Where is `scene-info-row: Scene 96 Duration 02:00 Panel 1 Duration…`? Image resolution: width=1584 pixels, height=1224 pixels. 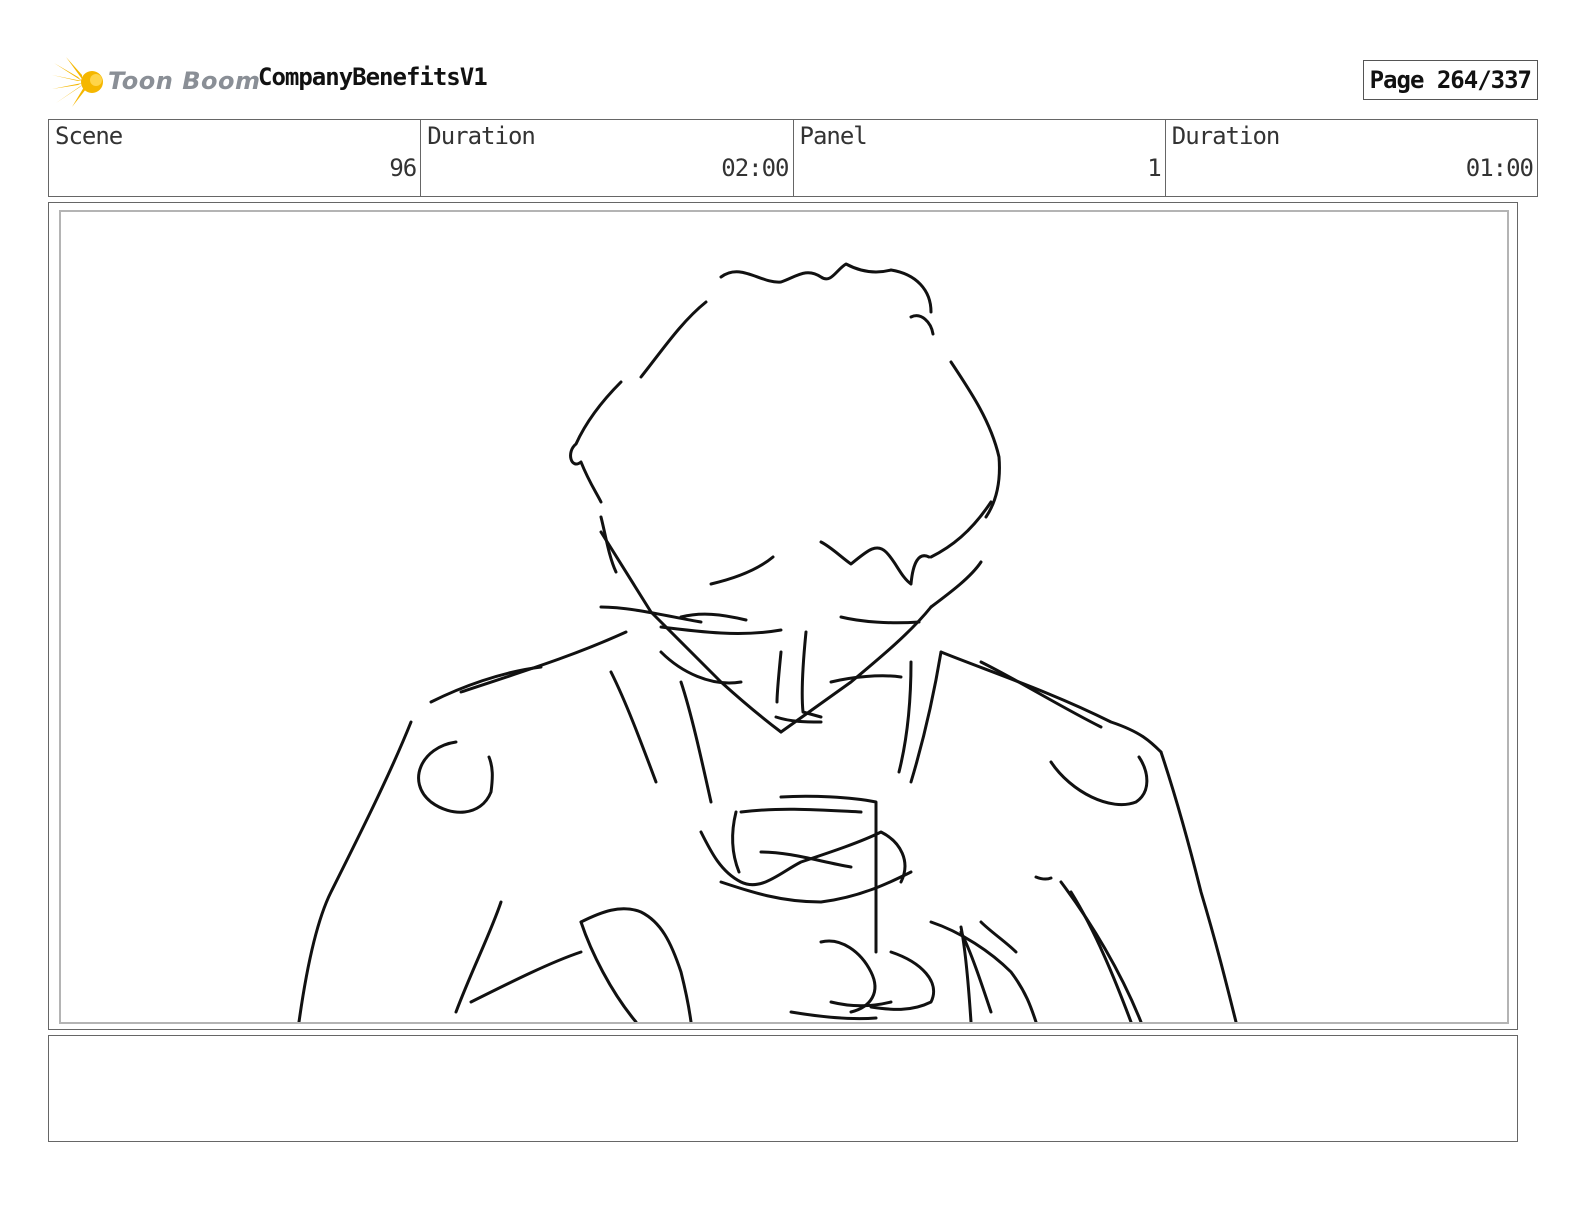
scene-info-row: Scene 96 Duration 02:00 Panel 1 Duration… is located at coordinates (793, 158).